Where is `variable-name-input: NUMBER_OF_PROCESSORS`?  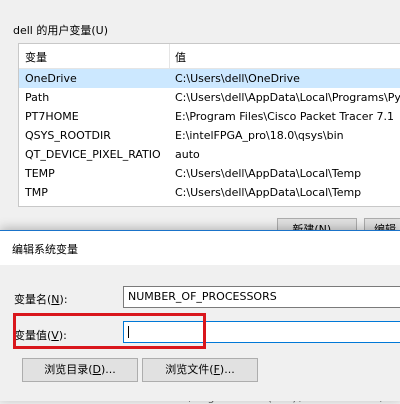 variable-name-input: NUMBER_OF_PROCESSORS is located at coordinates (261, 297).